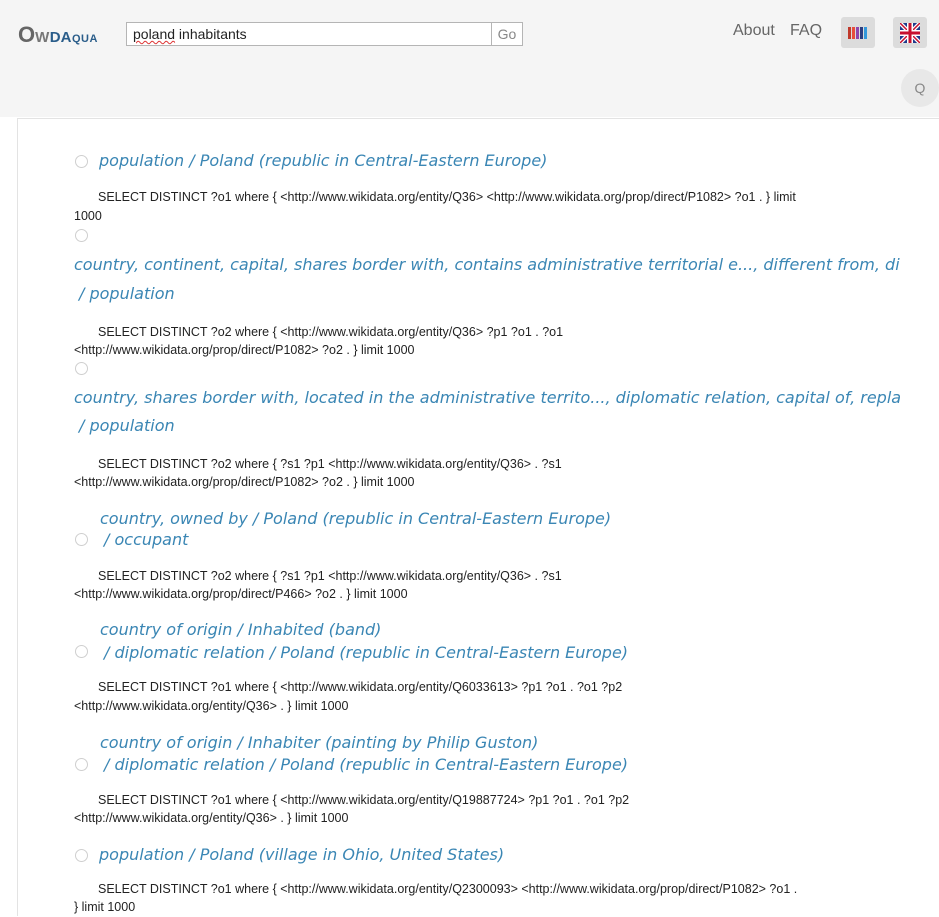 The height and width of the screenshot is (917, 939). I want to click on go-button: Go, so click(507, 34).